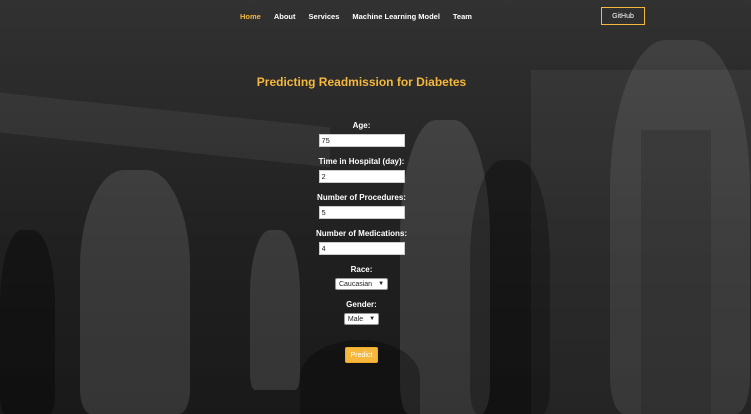 This screenshot has height=414, width=751. I want to click on gender-field-group: Gender: Male ▼, so click(361, 312).